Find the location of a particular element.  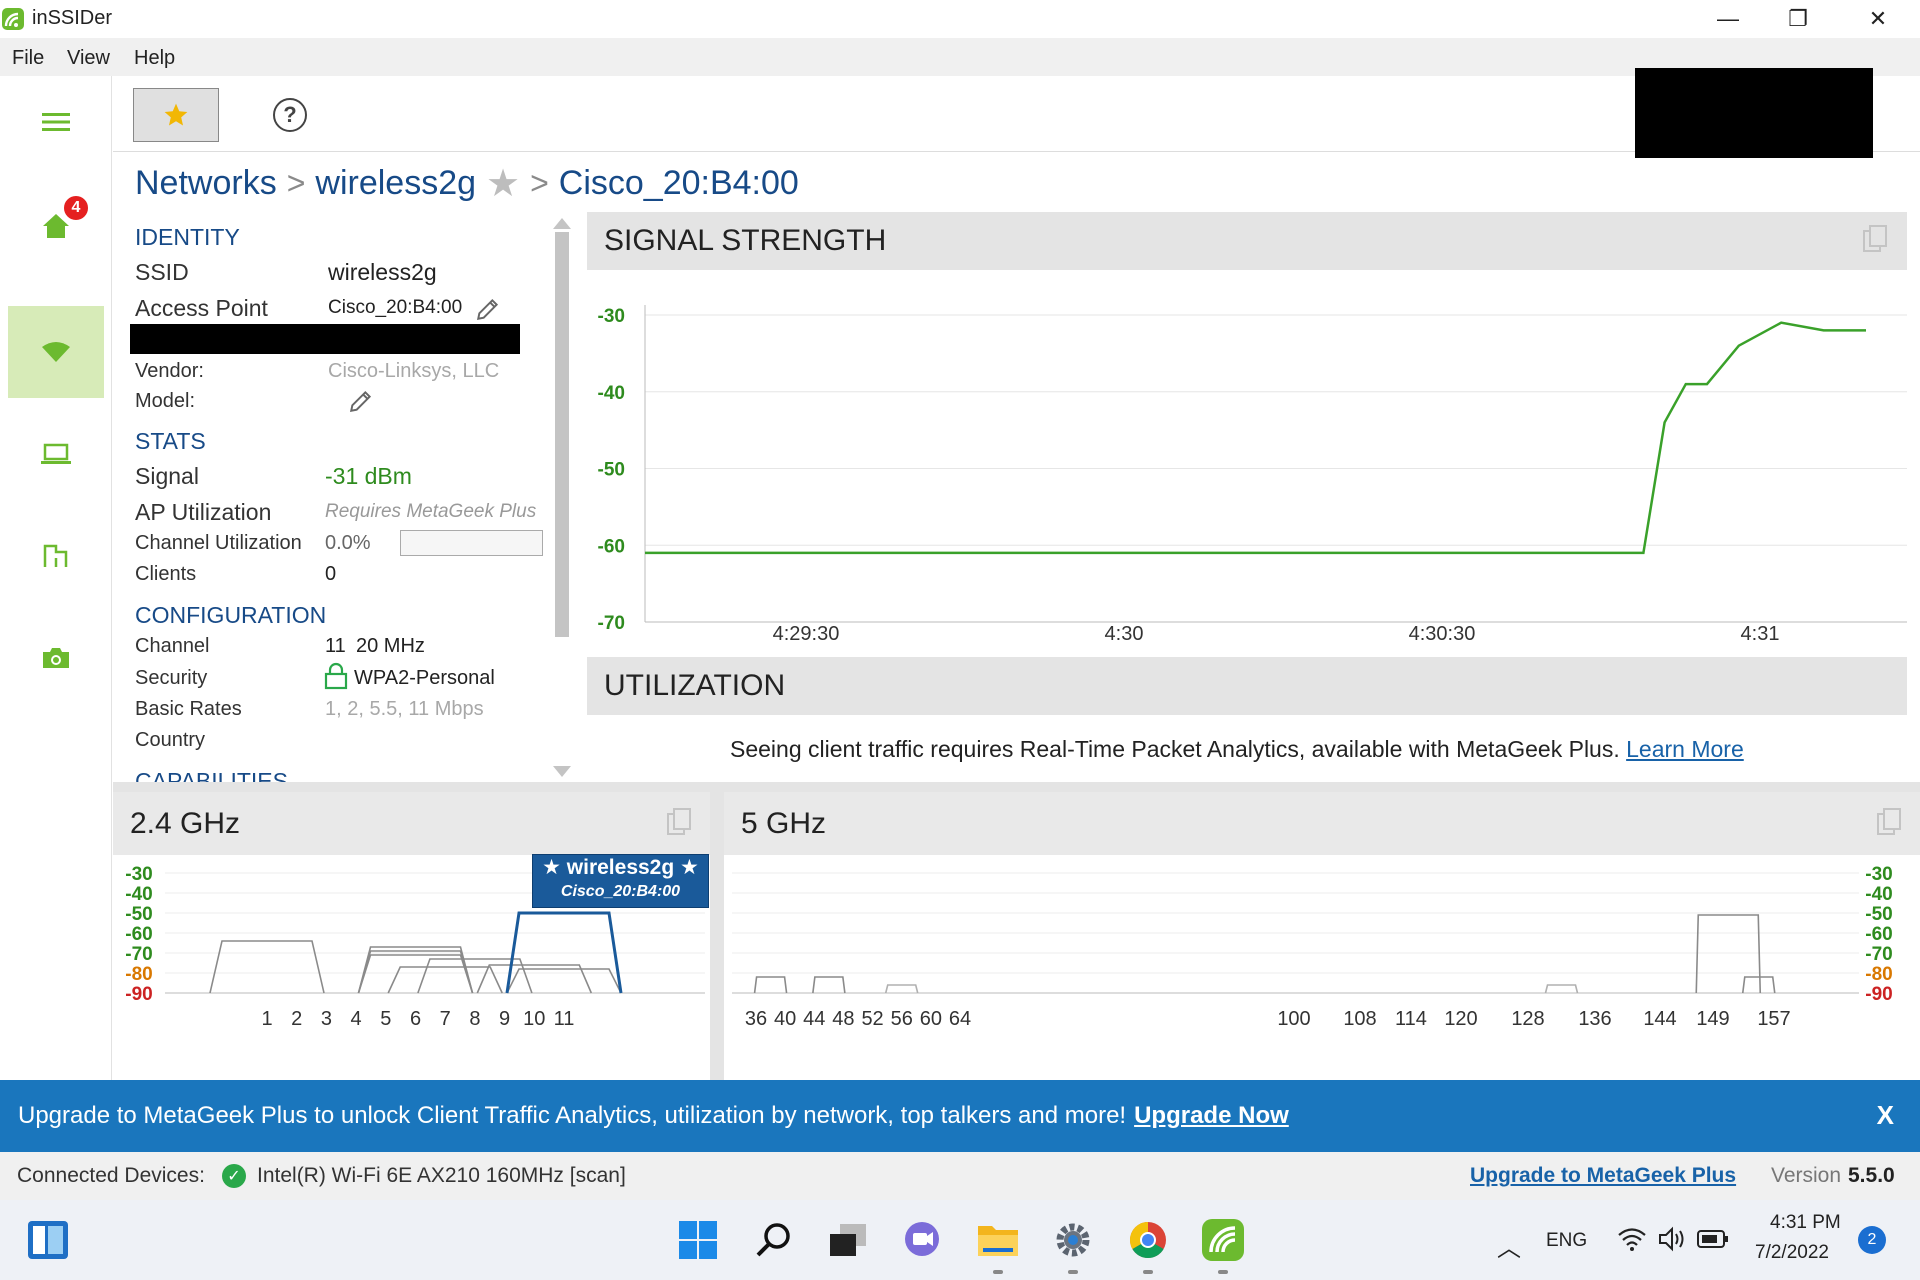

help-button: ? is located at coordinates (290, 115).